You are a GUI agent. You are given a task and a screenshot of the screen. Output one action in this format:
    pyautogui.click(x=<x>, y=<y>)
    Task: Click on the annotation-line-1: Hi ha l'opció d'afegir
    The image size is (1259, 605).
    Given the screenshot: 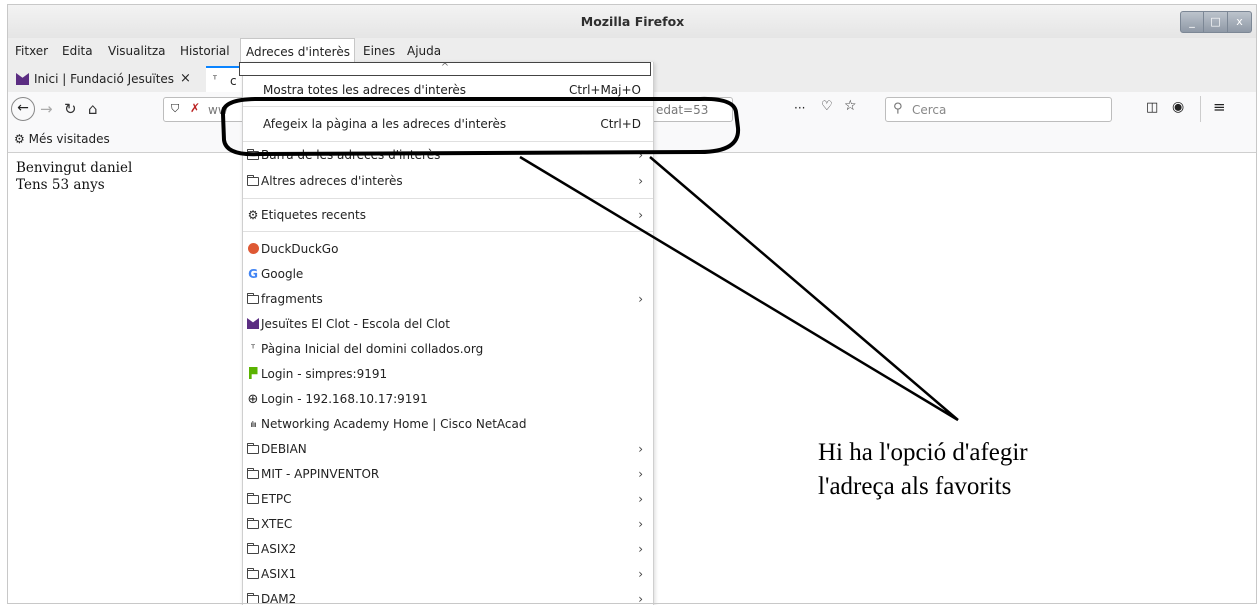 What is the action you would take?
    pyautogui.click(x=923, y=452)
    